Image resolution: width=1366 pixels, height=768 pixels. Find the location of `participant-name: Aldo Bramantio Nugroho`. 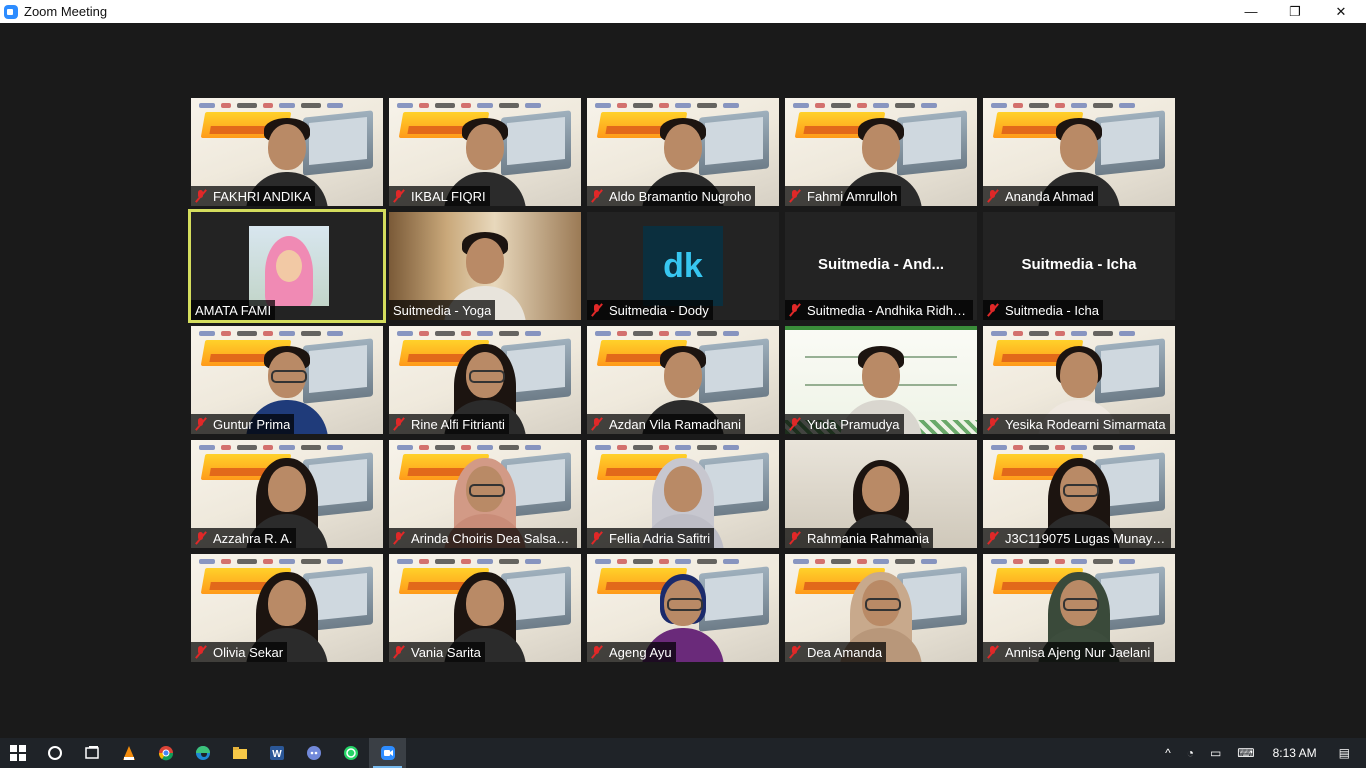

participant-name: Aldo Bramantio Nugroho is located at coordinates (680, 196).